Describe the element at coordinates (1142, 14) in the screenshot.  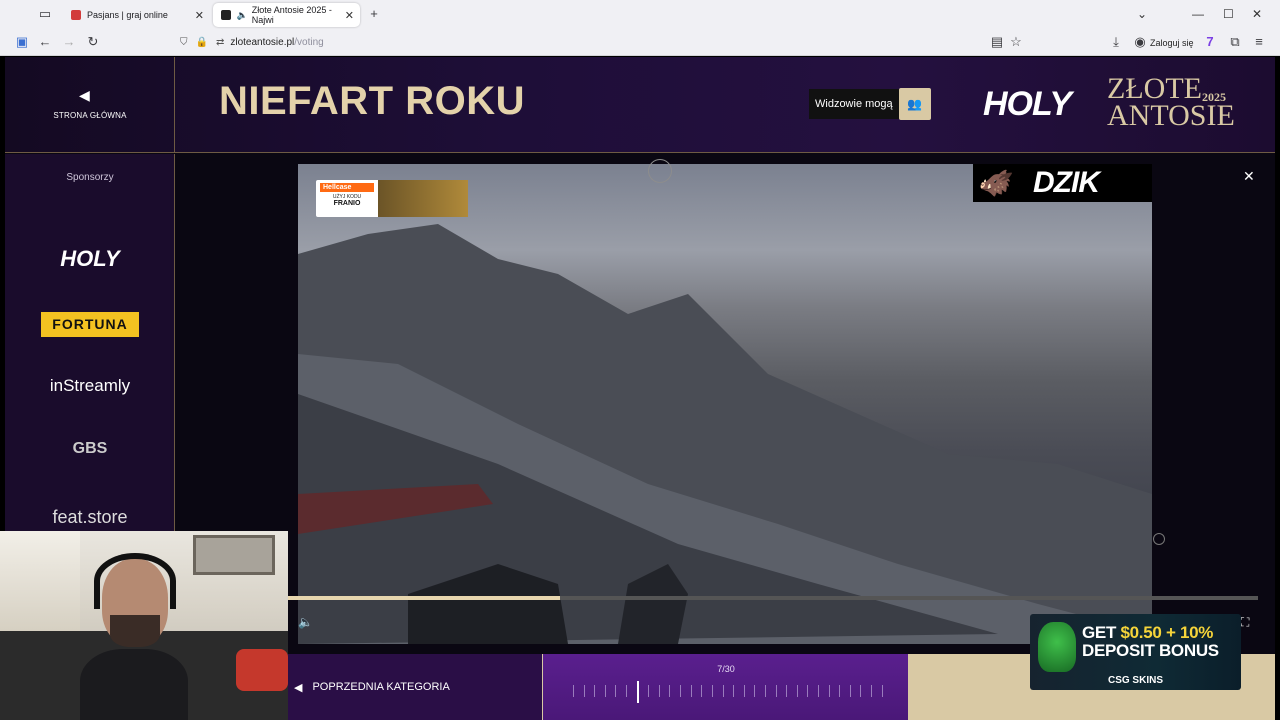
I see `tab-overflow-chevron-icon: ⌄` at that location.